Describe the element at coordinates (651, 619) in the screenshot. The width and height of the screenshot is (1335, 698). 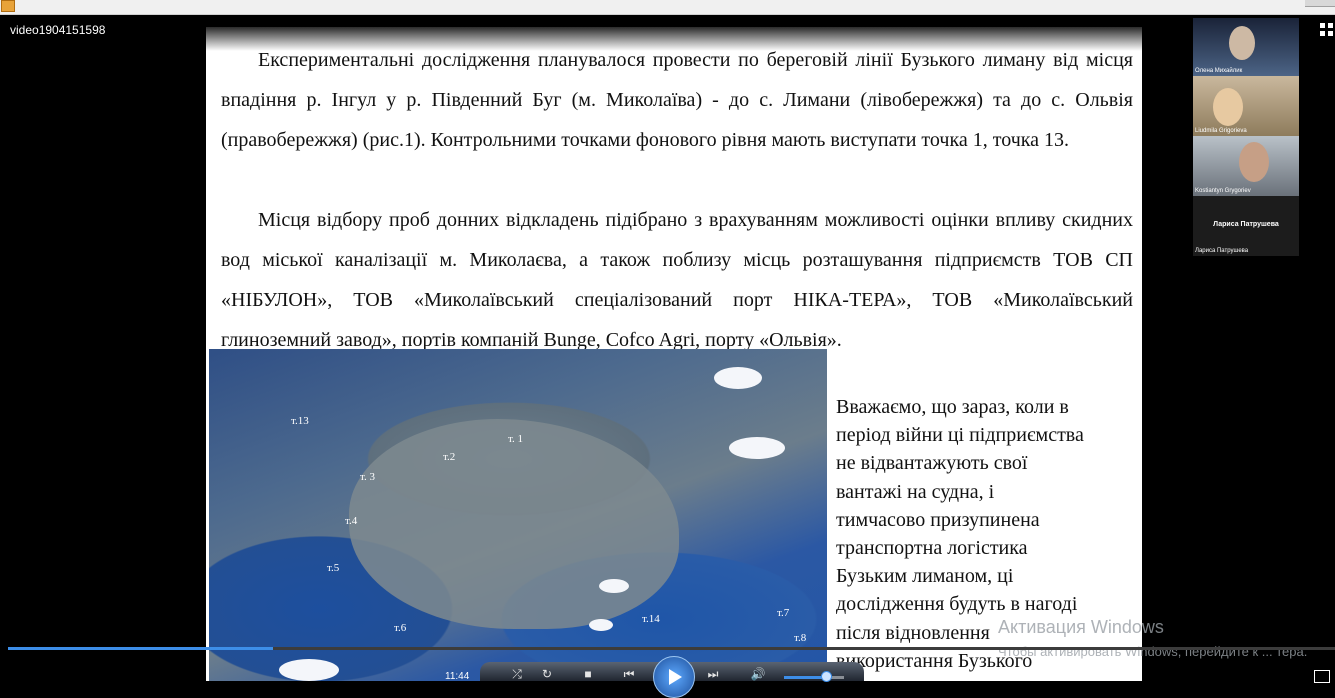
I see `map-point-label: т.14` at that location.